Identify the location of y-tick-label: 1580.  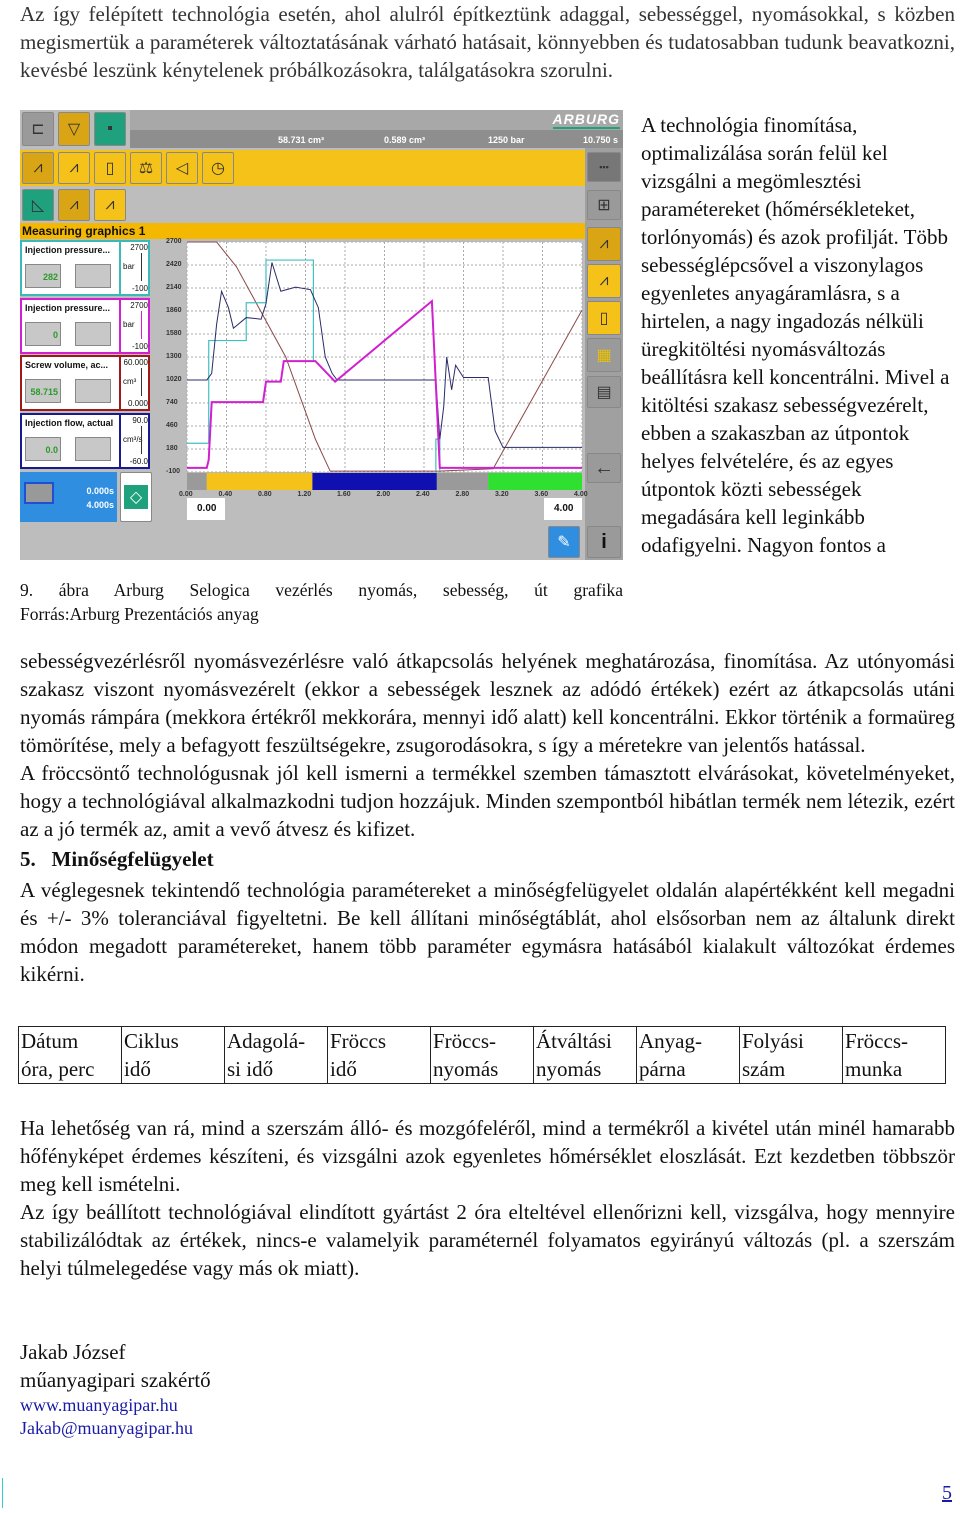
(174, 333).